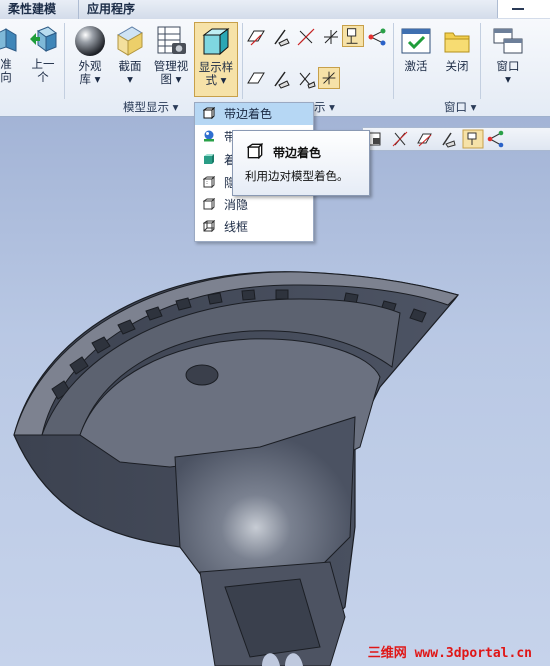 Image resolution: width=550 pixels, height=666 pixels. What do you see at coordinates (8, 40) in the screenshot?
I see `standard-orientation-icon` at bounding box center [8, 40].